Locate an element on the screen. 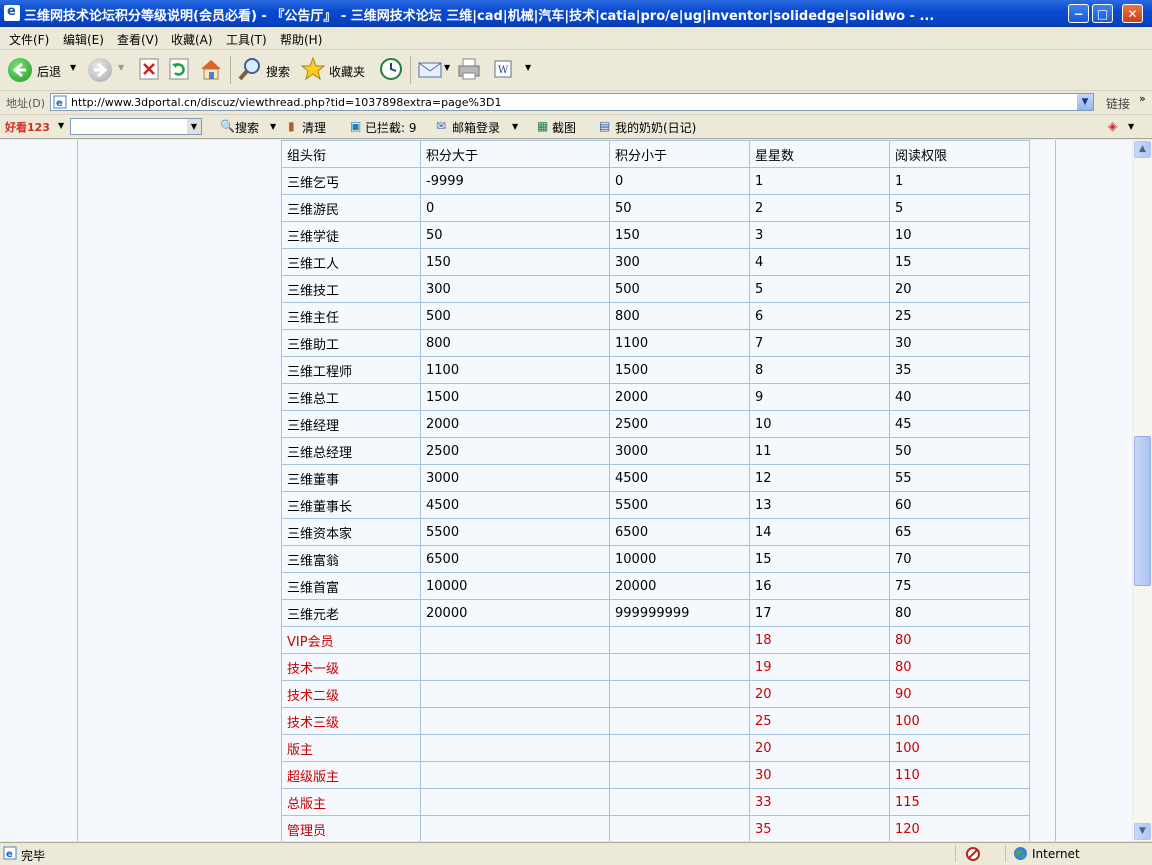 This screenshot has width=1152, height=865. menu-help: 帮助(H) is located at coordinates (301, 39).